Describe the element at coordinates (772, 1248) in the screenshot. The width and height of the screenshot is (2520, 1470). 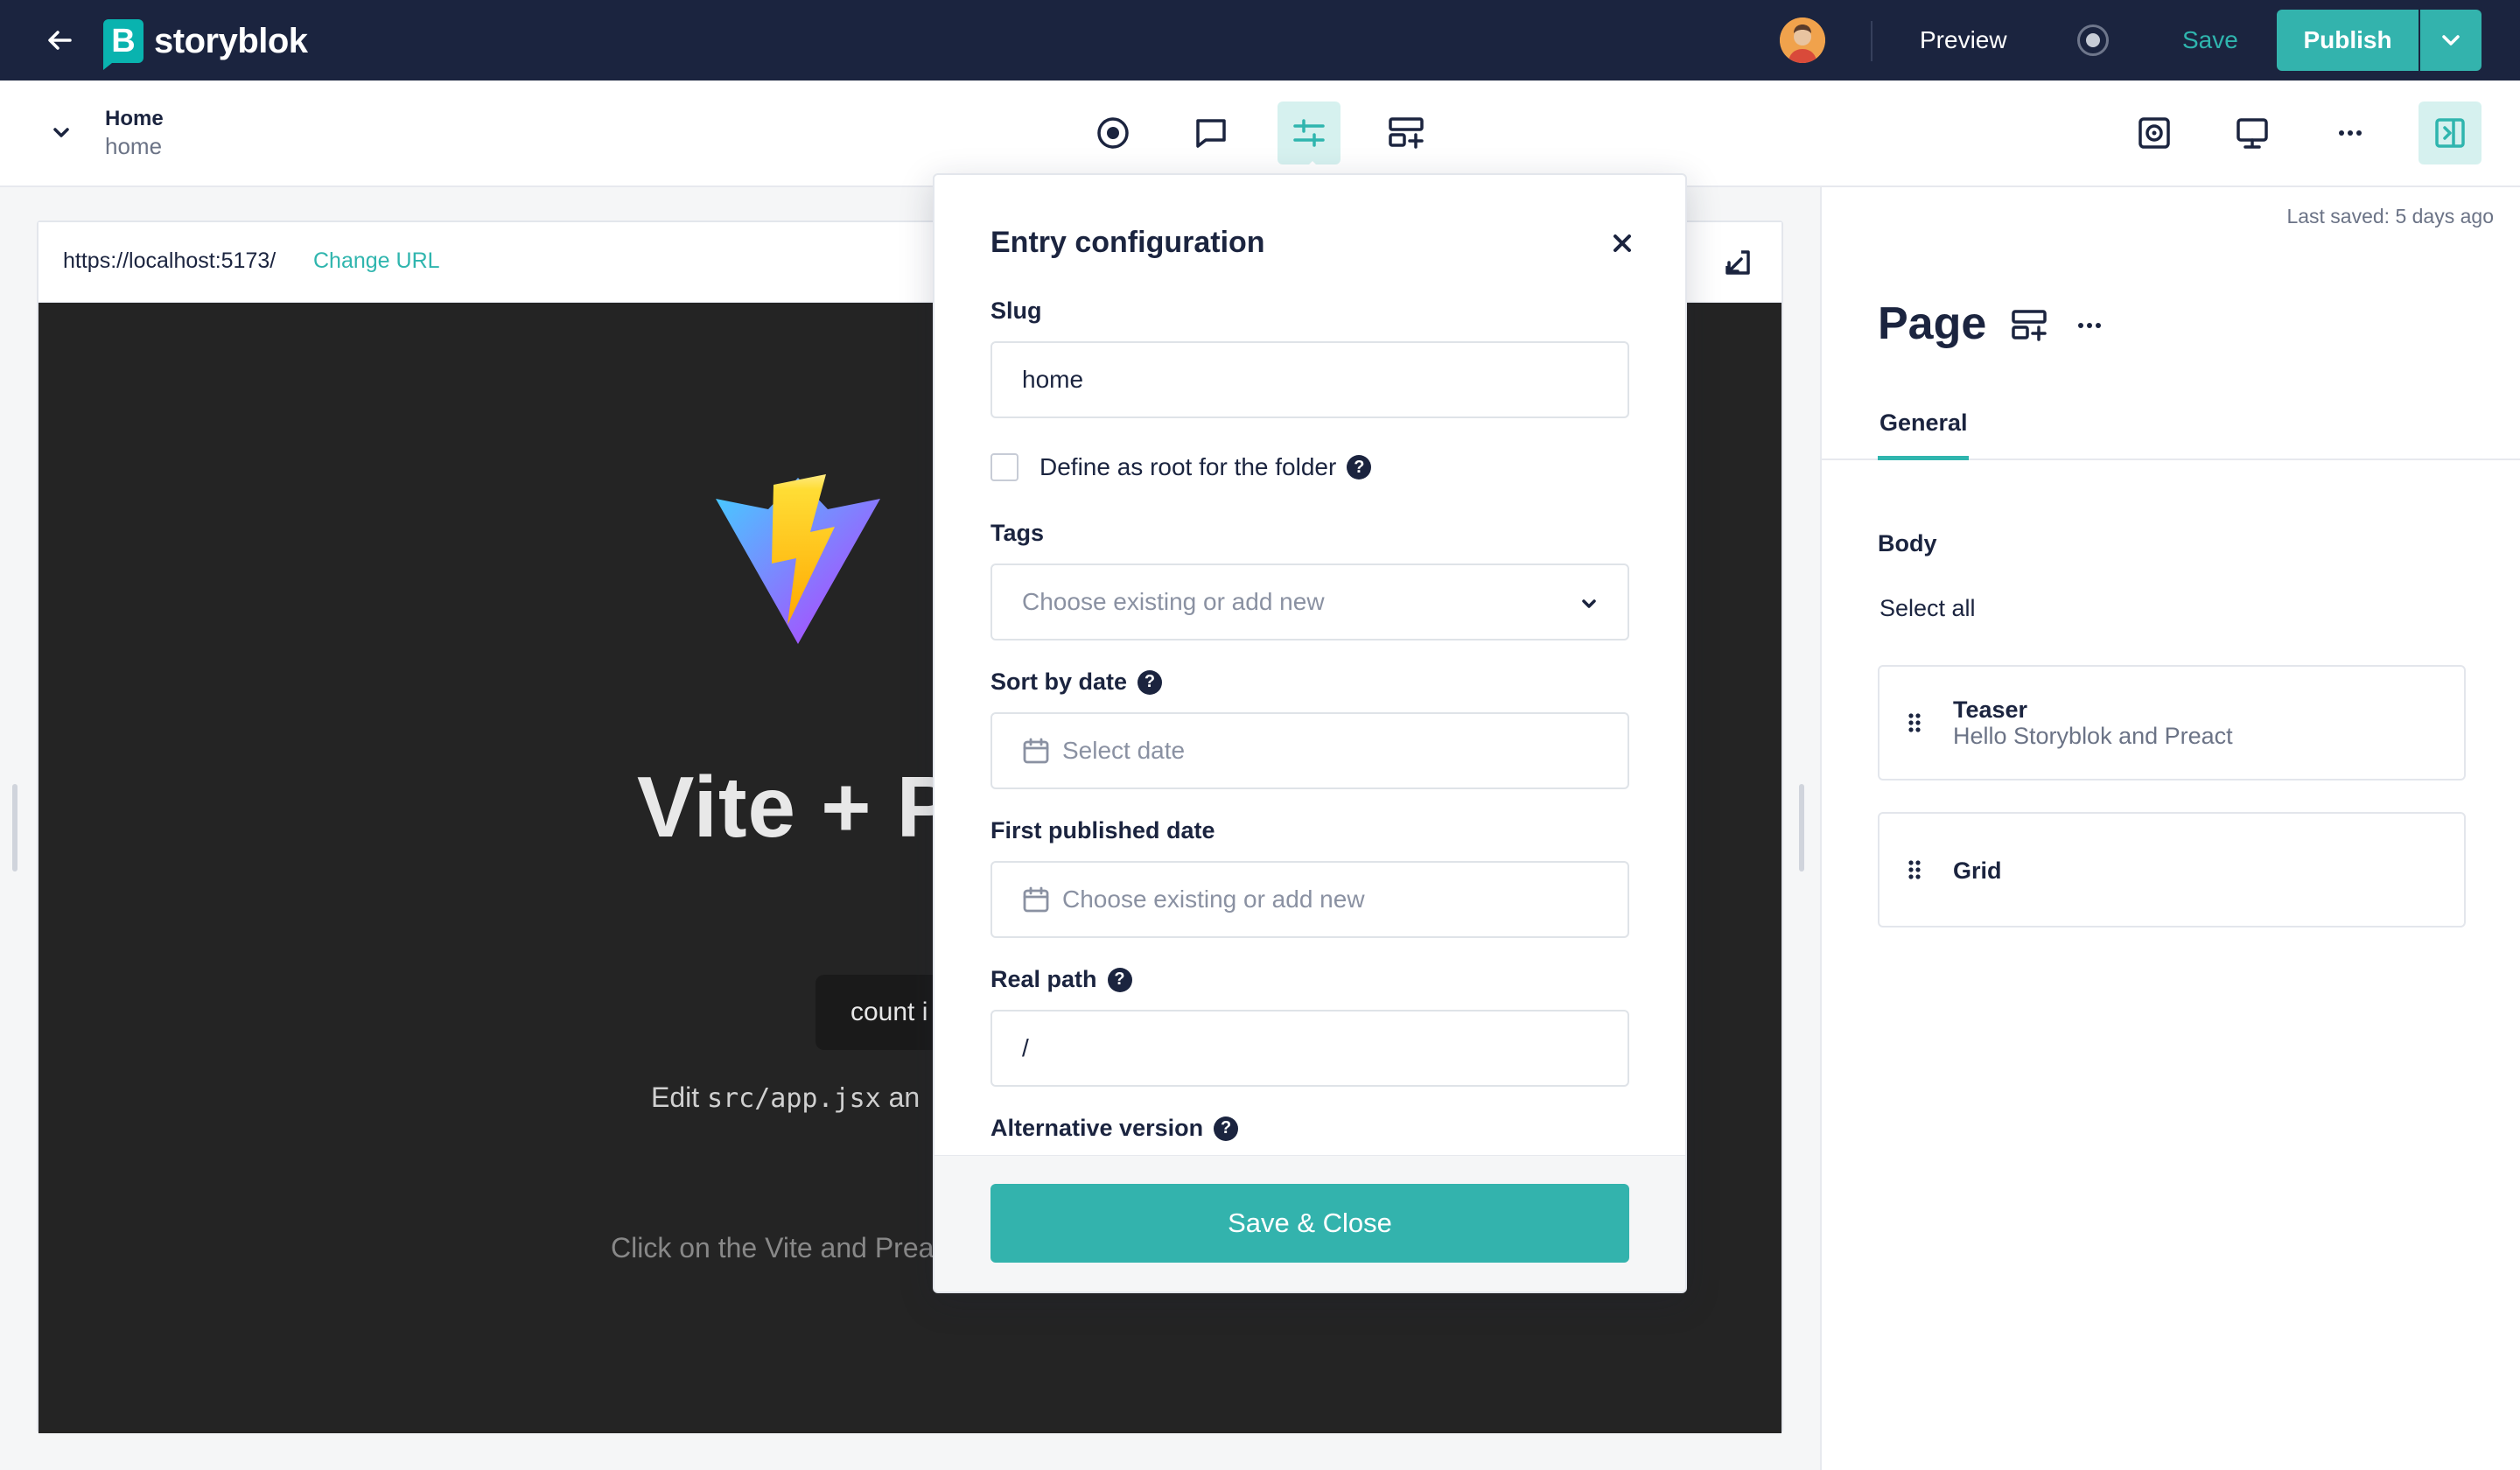
I see `app-read-the-docs: Click on the Vite and Prea` at that location.